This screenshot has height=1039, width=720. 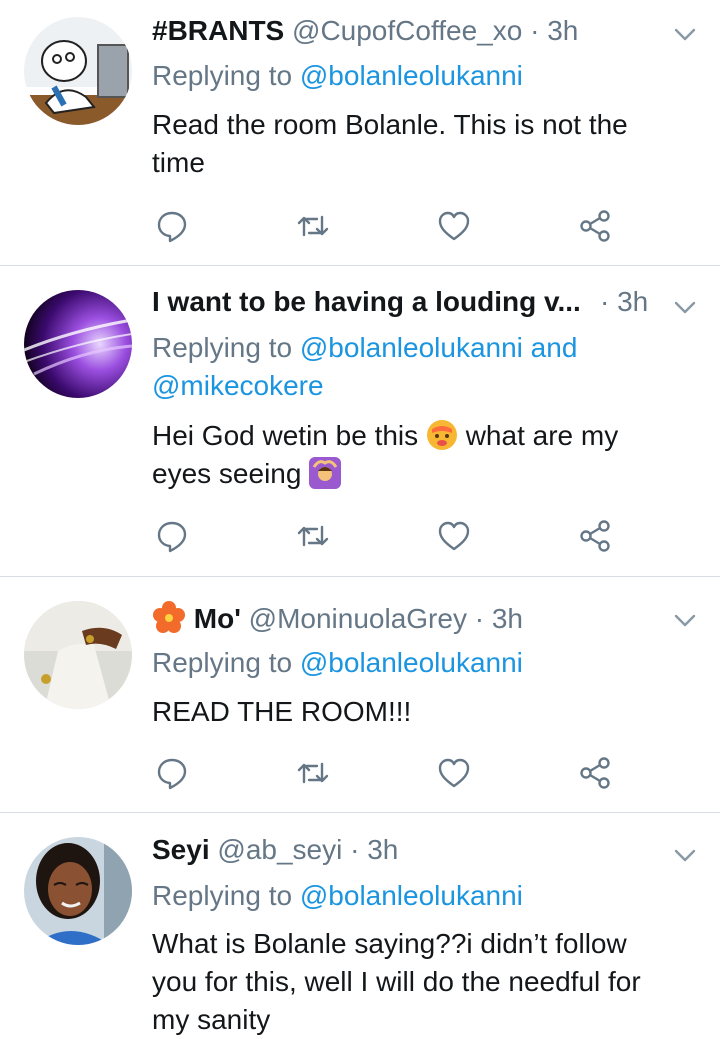 What do you see at coordinates (282, 711) in the screenshot?
I see `tweet-text-line: READ THE ROOM!!!` at bounding box center [282, 711].